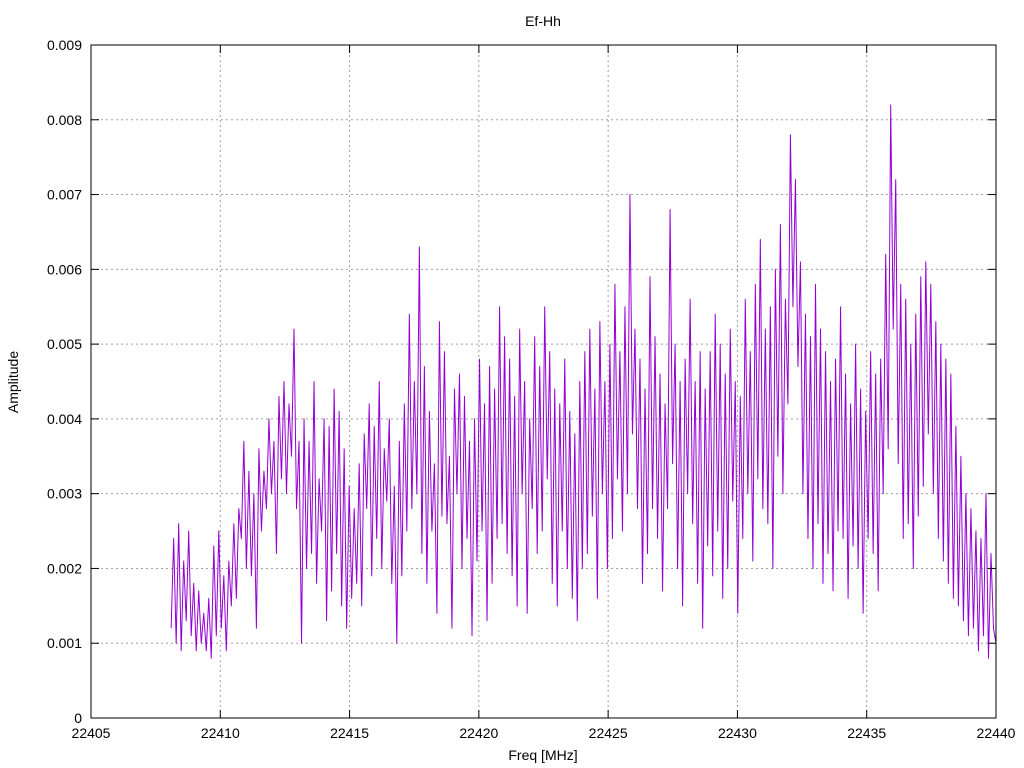 The height and width of the screenshot is (768, 1024). I want to click on y-tick-label: 0.008, so click(64, 120).